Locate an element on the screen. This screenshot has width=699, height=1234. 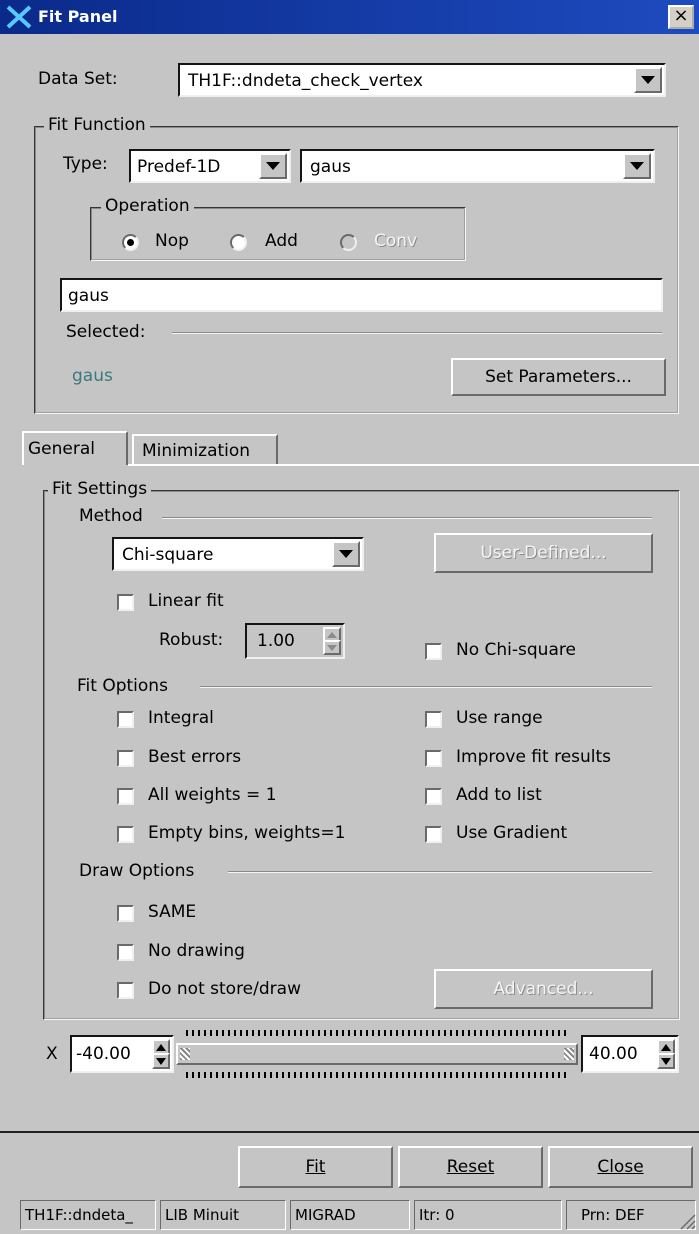
method-dropdown: Chi-square is located at coordinates (238, 554).